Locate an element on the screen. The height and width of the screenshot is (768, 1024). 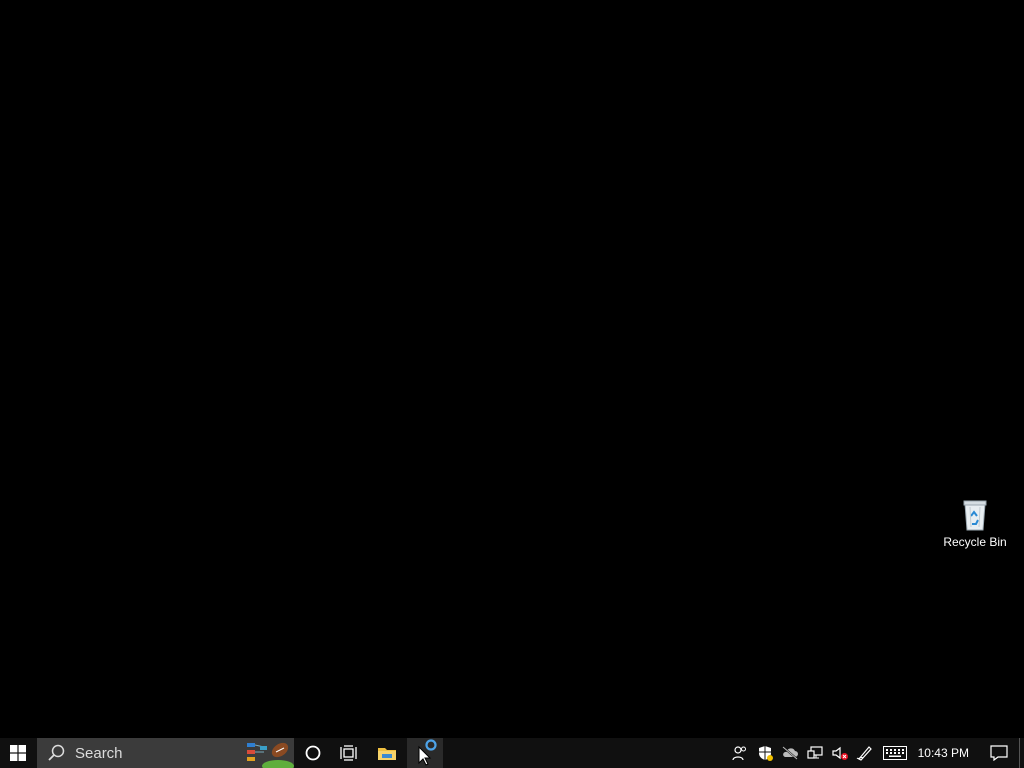
folder-icon is located at coordinates (387, 754).